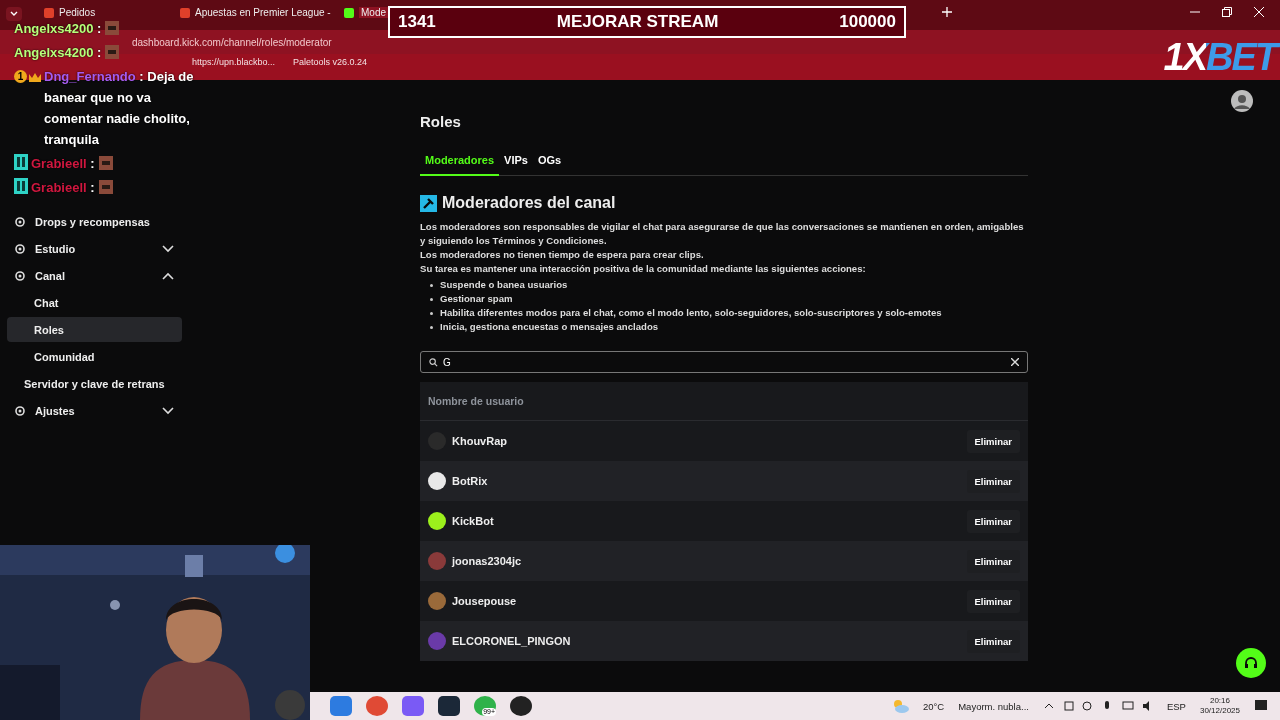 This screenshot has width=1280, height=720. I want to click on action-item: Inicia, gestiona encuestas o mensajes anclados, so click(549, 327).